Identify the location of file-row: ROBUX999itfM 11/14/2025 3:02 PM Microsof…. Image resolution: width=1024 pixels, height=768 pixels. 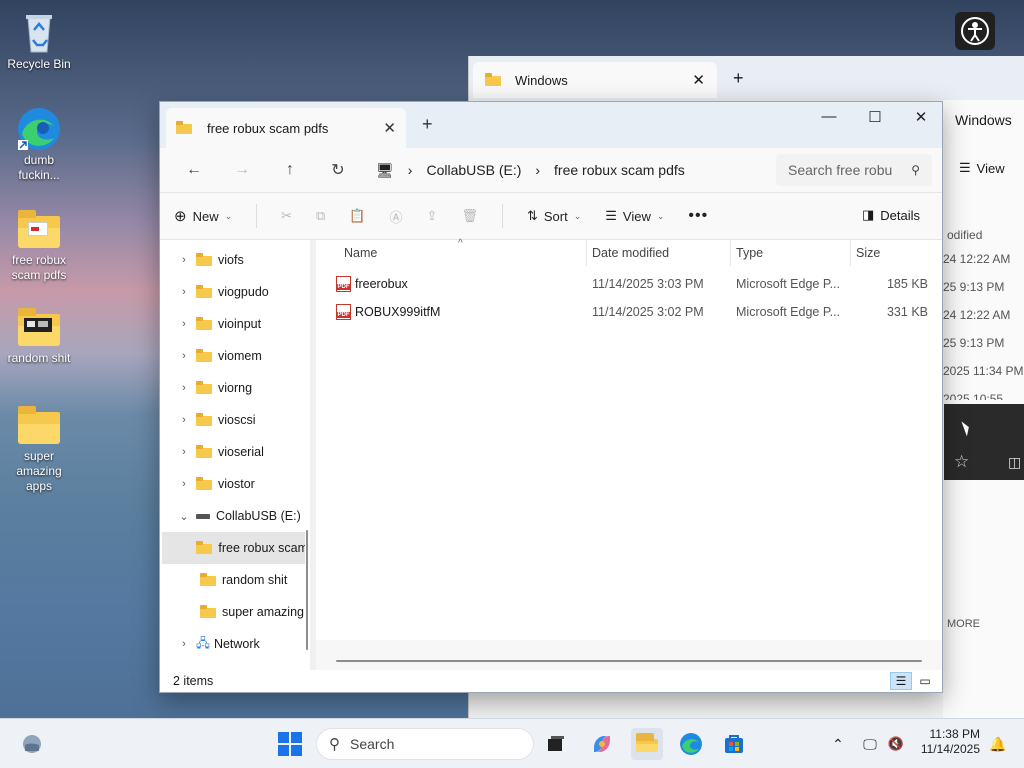
(629, 312).